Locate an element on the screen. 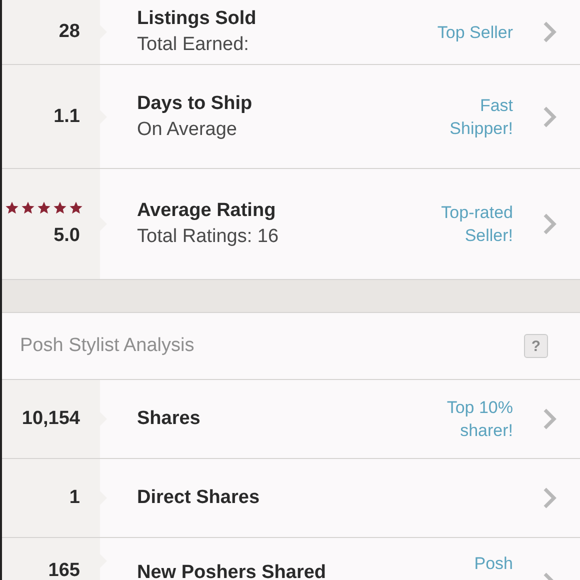  achievement-label: Posh is located at coordinates (493, 564).